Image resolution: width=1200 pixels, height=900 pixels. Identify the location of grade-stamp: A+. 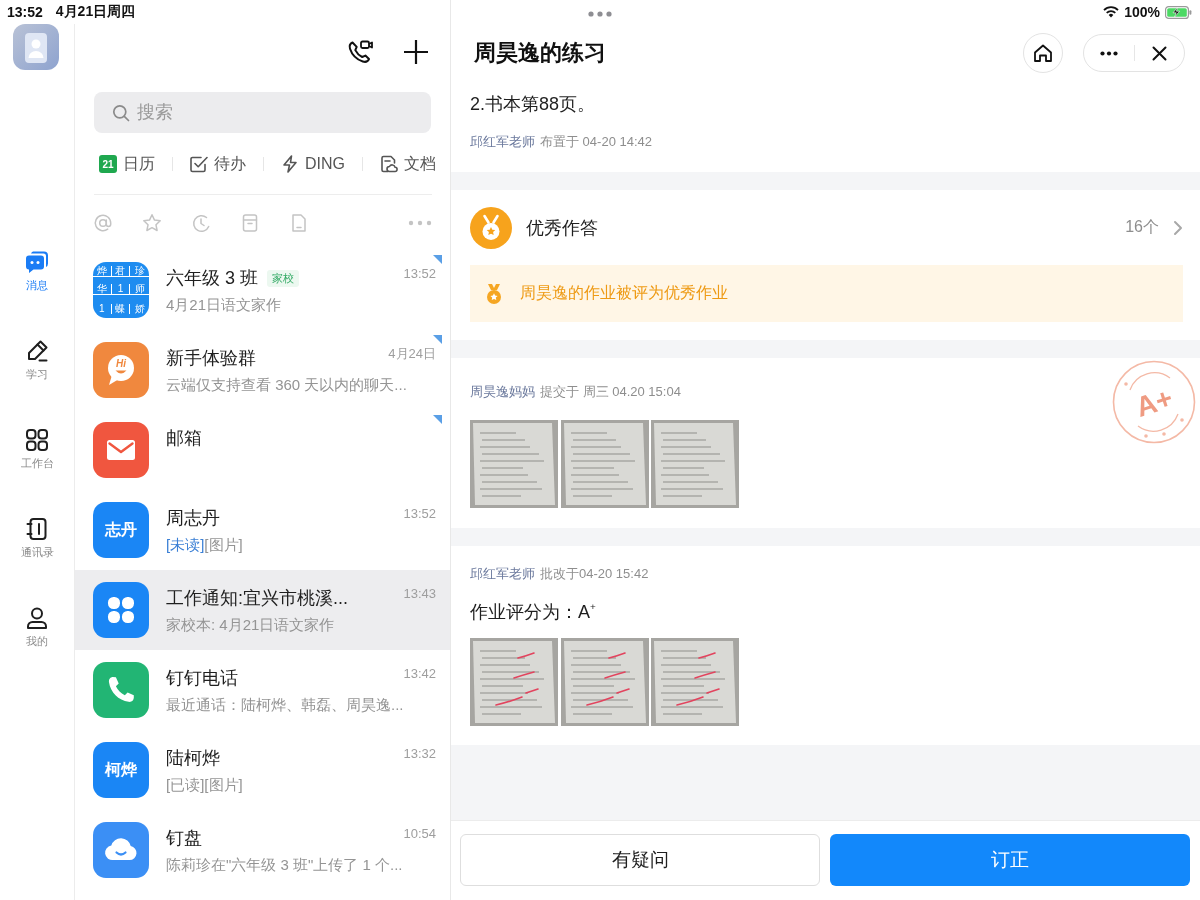
(1154, 402).